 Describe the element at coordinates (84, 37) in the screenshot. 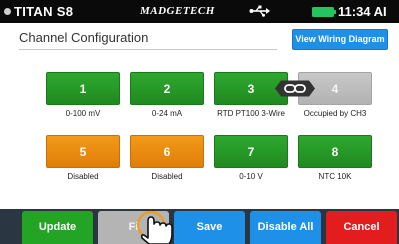

I see `page-title: Channel Configuration` at that location.